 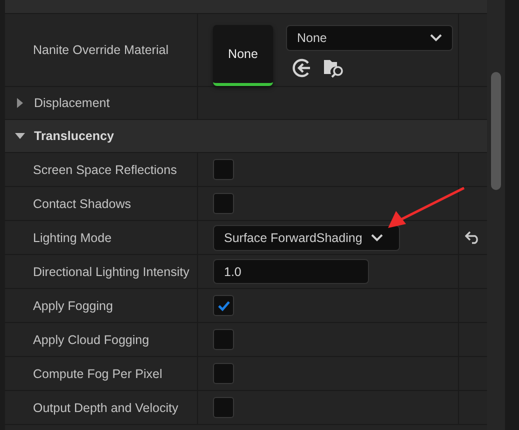 What do you see at coordinates (496, 131) in the screenshot?
I see `scrollbar-thumb` at bounding box center [496, 131].